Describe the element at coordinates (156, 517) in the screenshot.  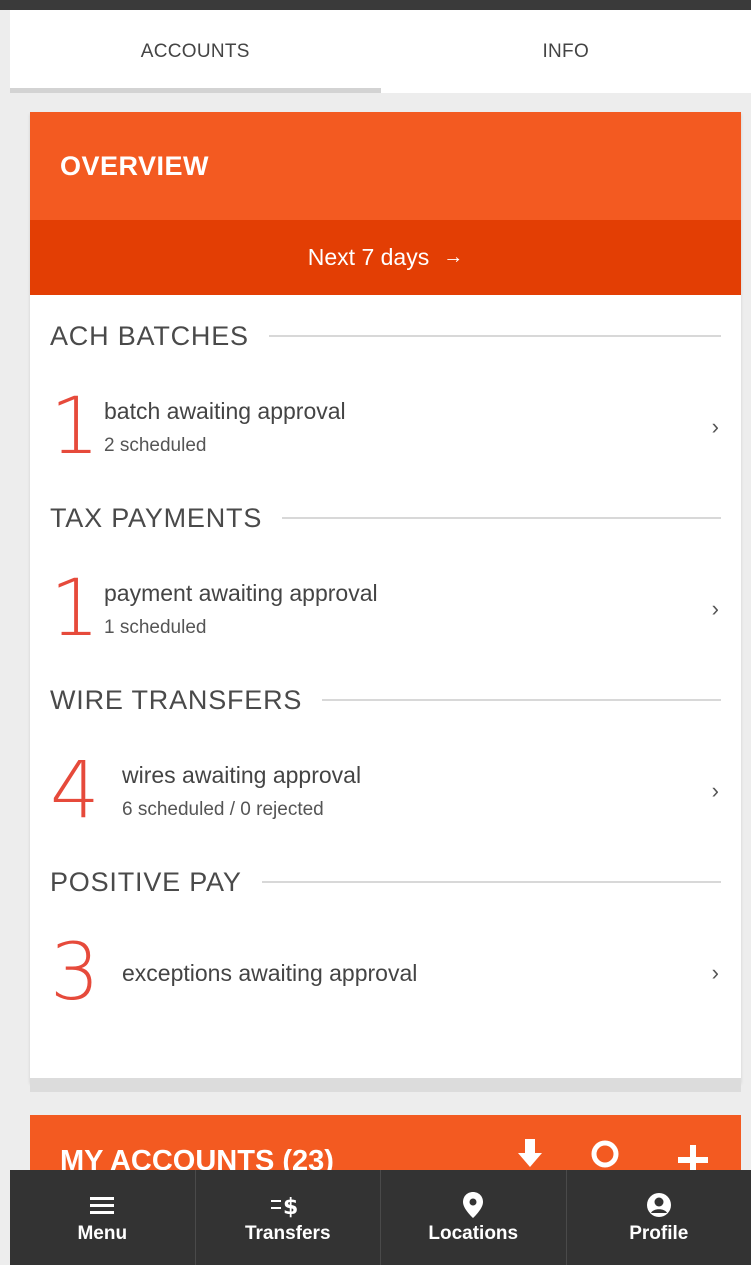
I see `section-title: TAX PAYMENTS` at that location.